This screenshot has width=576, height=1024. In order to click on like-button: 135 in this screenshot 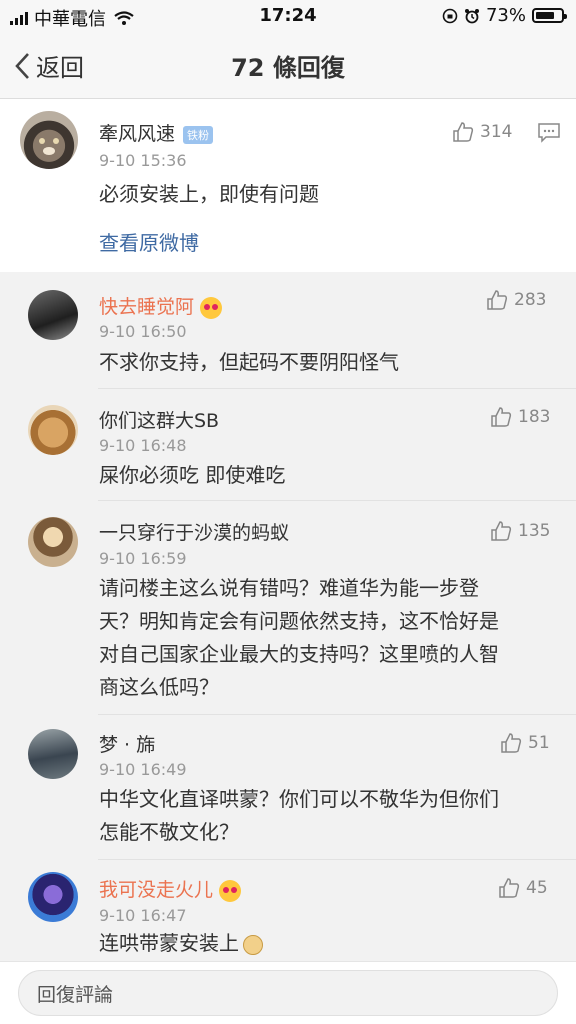, I will do `click(520, 531)`.